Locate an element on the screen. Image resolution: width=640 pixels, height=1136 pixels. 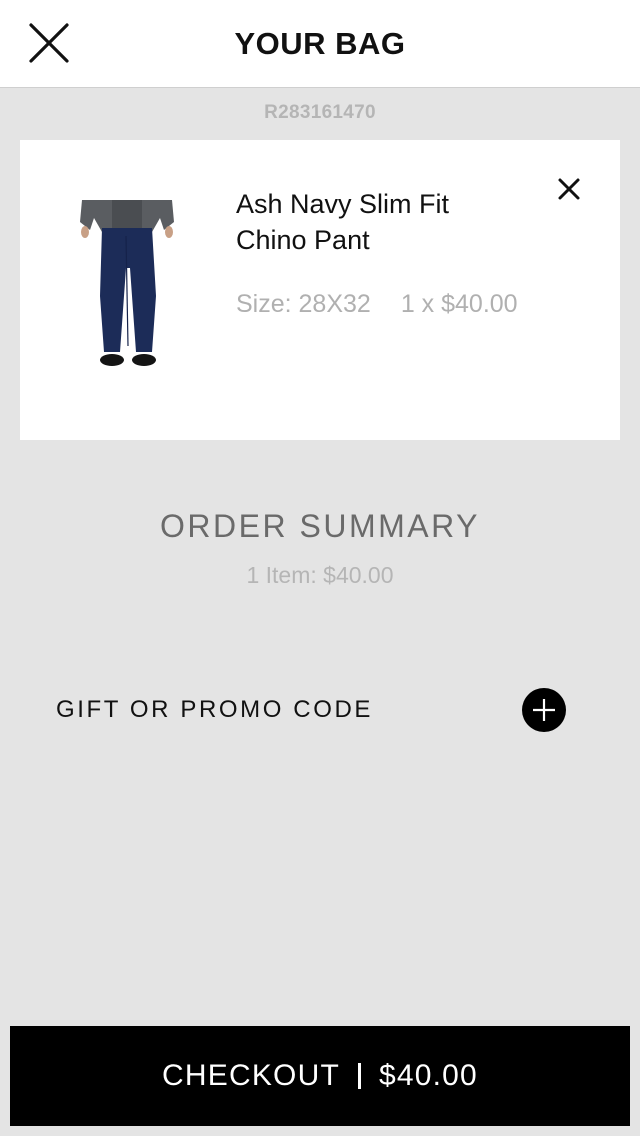
add-promo-button is located at coordinates (544, 710).